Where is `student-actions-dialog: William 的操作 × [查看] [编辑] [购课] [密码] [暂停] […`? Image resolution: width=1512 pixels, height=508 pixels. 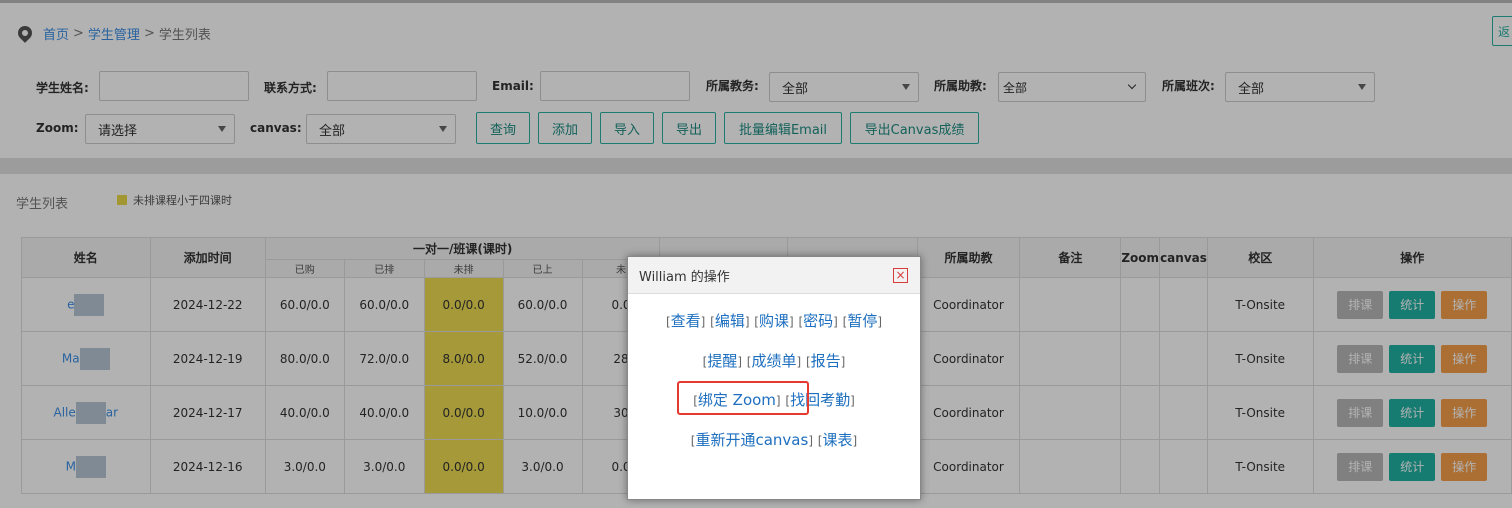 student-actions-dialog: William 的操作 × [查看] [编辑] [购课] [密码] [暂停] [… is located at coordinates (774, 378).